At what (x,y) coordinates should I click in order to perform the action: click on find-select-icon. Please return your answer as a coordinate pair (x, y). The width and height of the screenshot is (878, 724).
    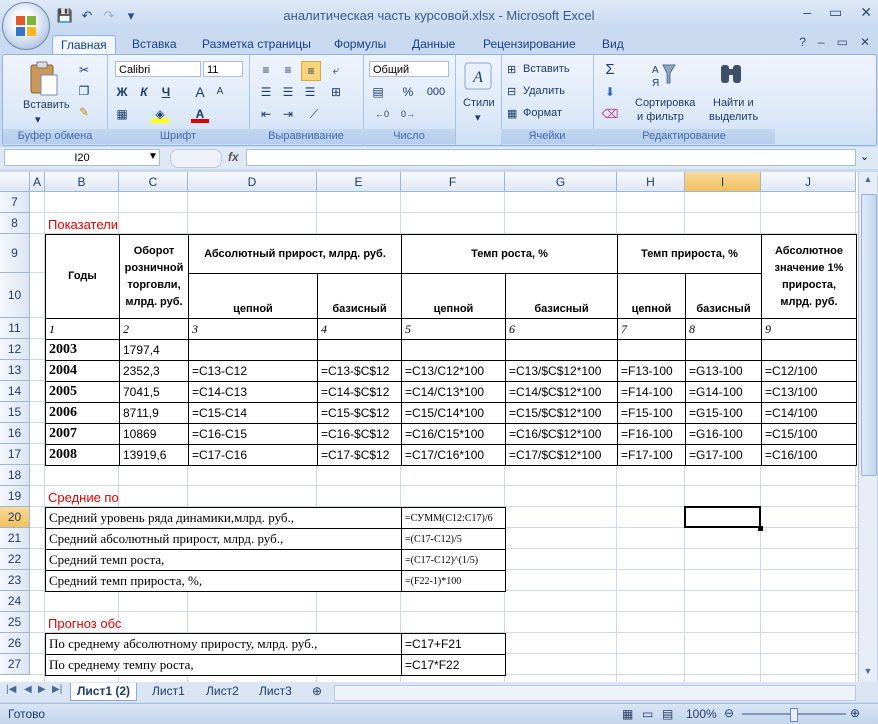
    Looking at the image, I should click on (731, 75).